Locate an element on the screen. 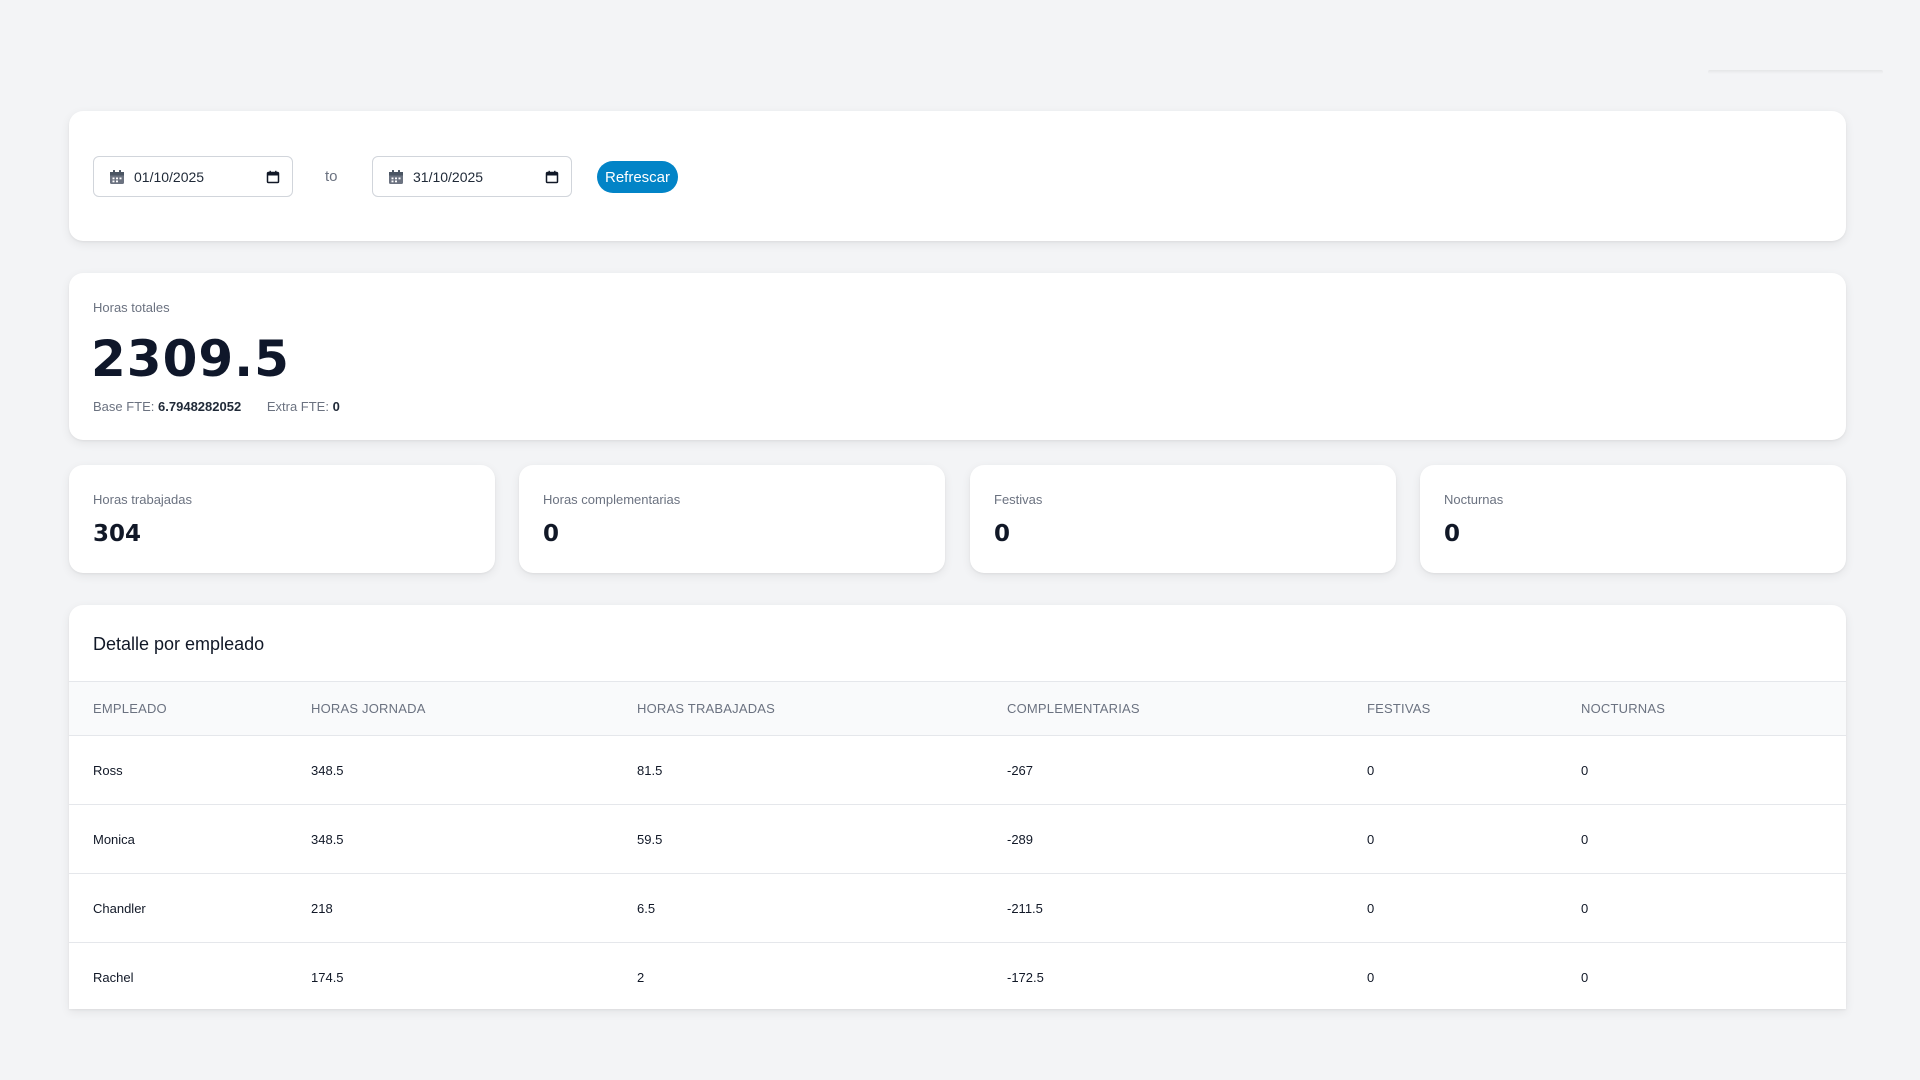  to-date-input: 31/10/2025 is located at coordinates (472, 176).